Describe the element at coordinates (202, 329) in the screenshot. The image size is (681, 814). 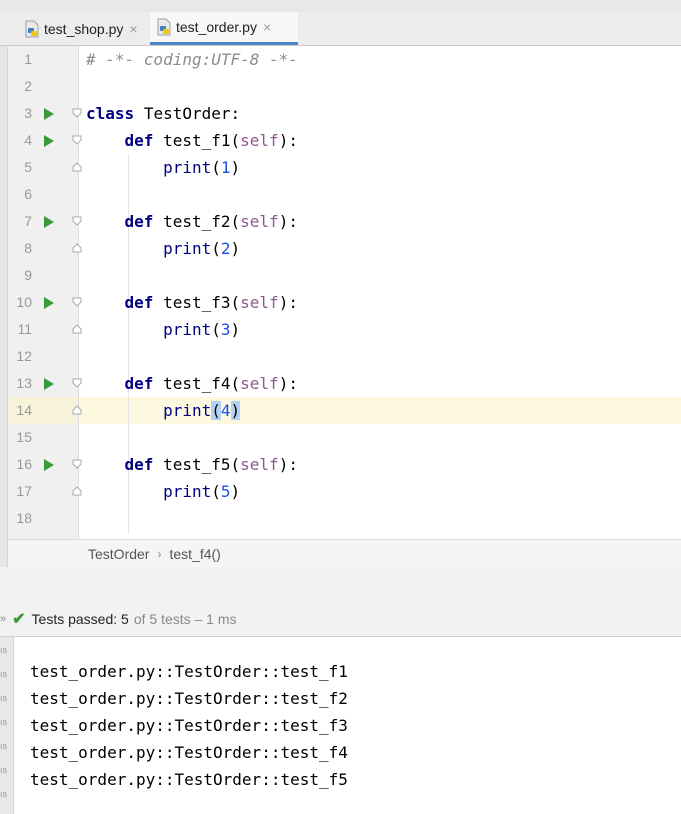
I see `code-print-line: print(3)` at that location.